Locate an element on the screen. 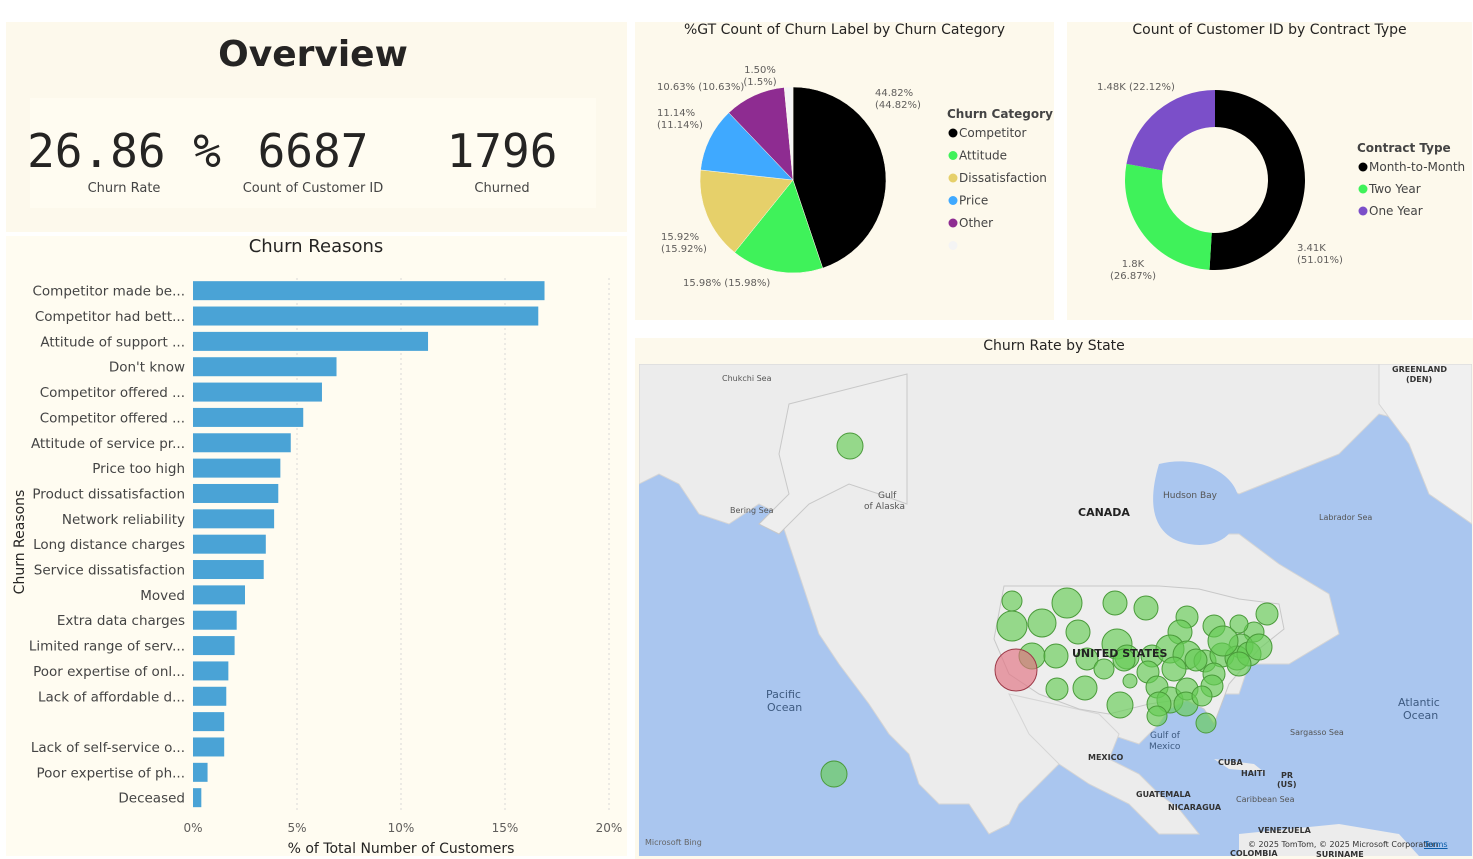 This screenshot has width=1473, height=859. map-label-atlantic: Atlantic is located at coordinates (1419, 702).